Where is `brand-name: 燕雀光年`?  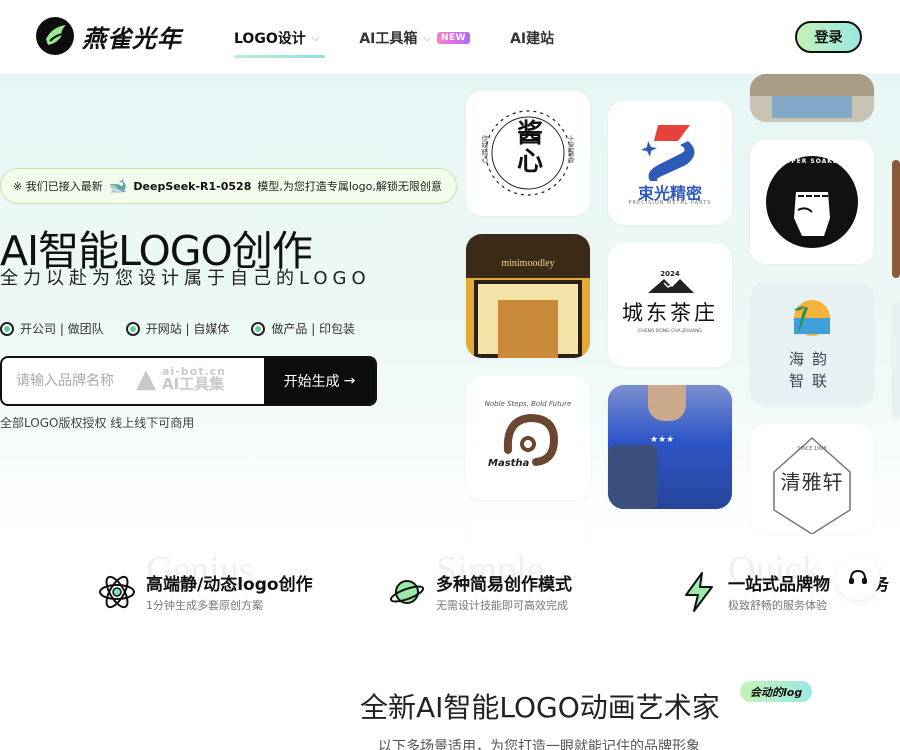 brand-name: 燕雀光年 is located at coordinates (132, 38).